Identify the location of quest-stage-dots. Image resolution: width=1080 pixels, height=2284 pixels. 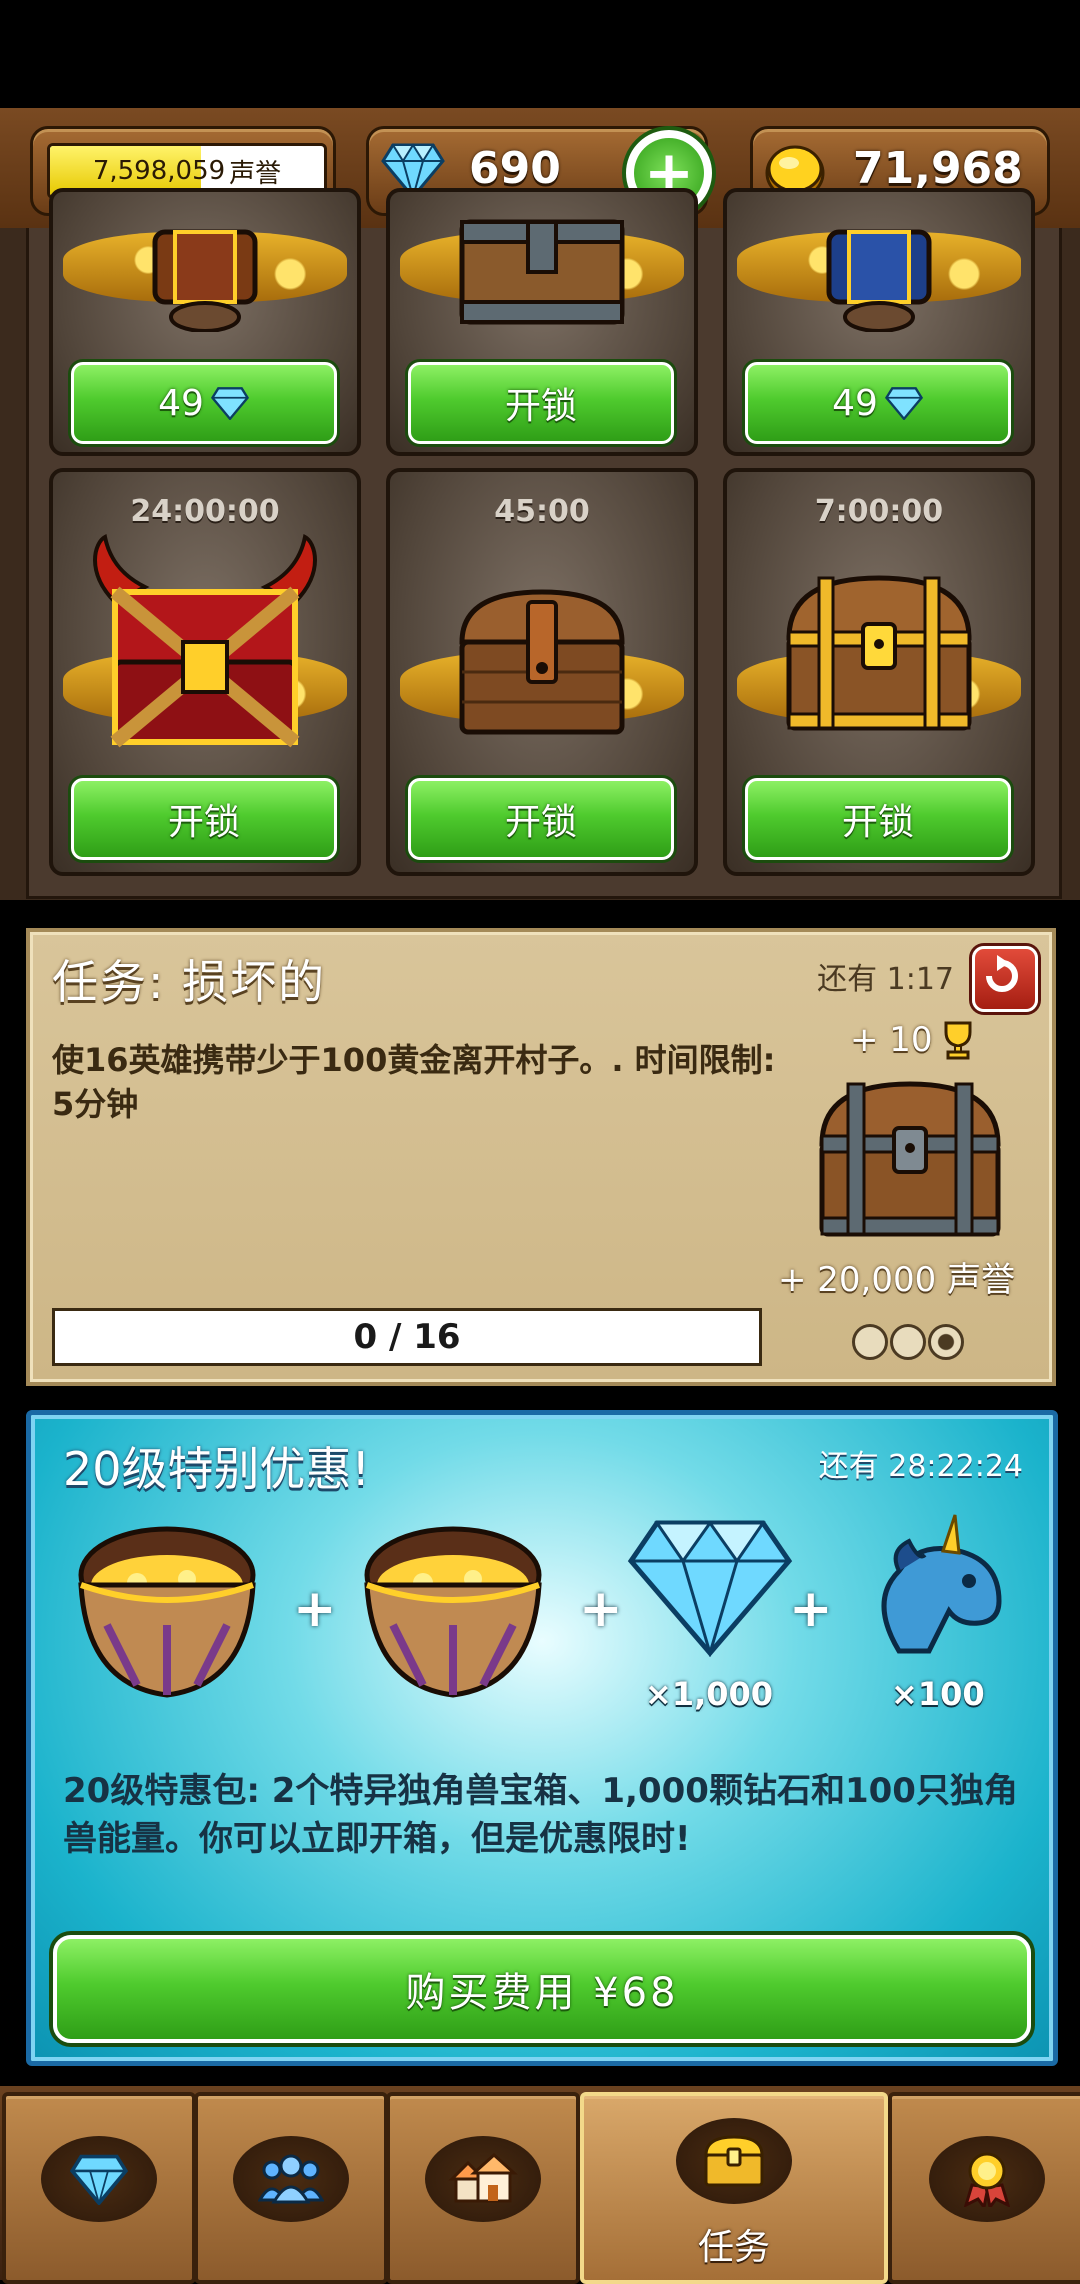
(908, 1342).